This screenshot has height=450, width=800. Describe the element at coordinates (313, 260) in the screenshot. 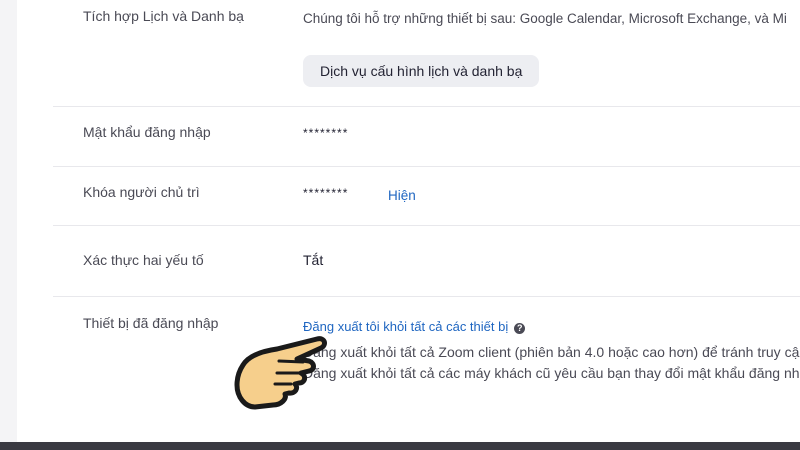

I see `two-factor-status: Tắt` at that location.